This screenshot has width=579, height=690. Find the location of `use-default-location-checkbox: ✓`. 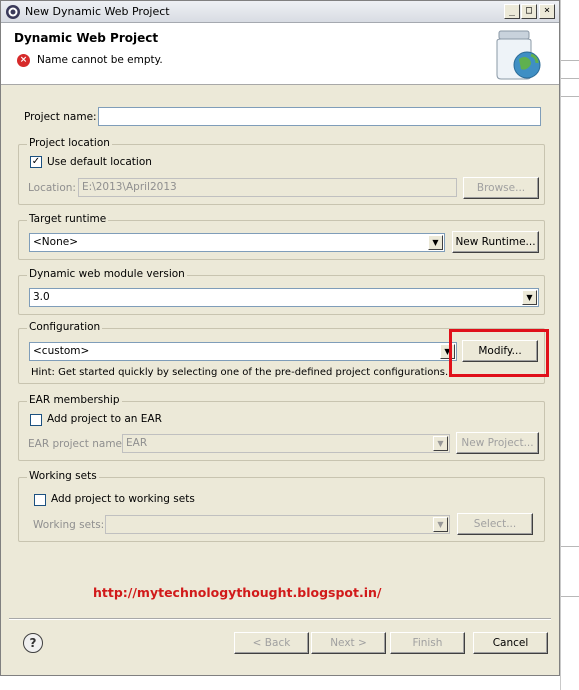

use-default-location-checkbox: ✓ is located at coordinates (36, 162).